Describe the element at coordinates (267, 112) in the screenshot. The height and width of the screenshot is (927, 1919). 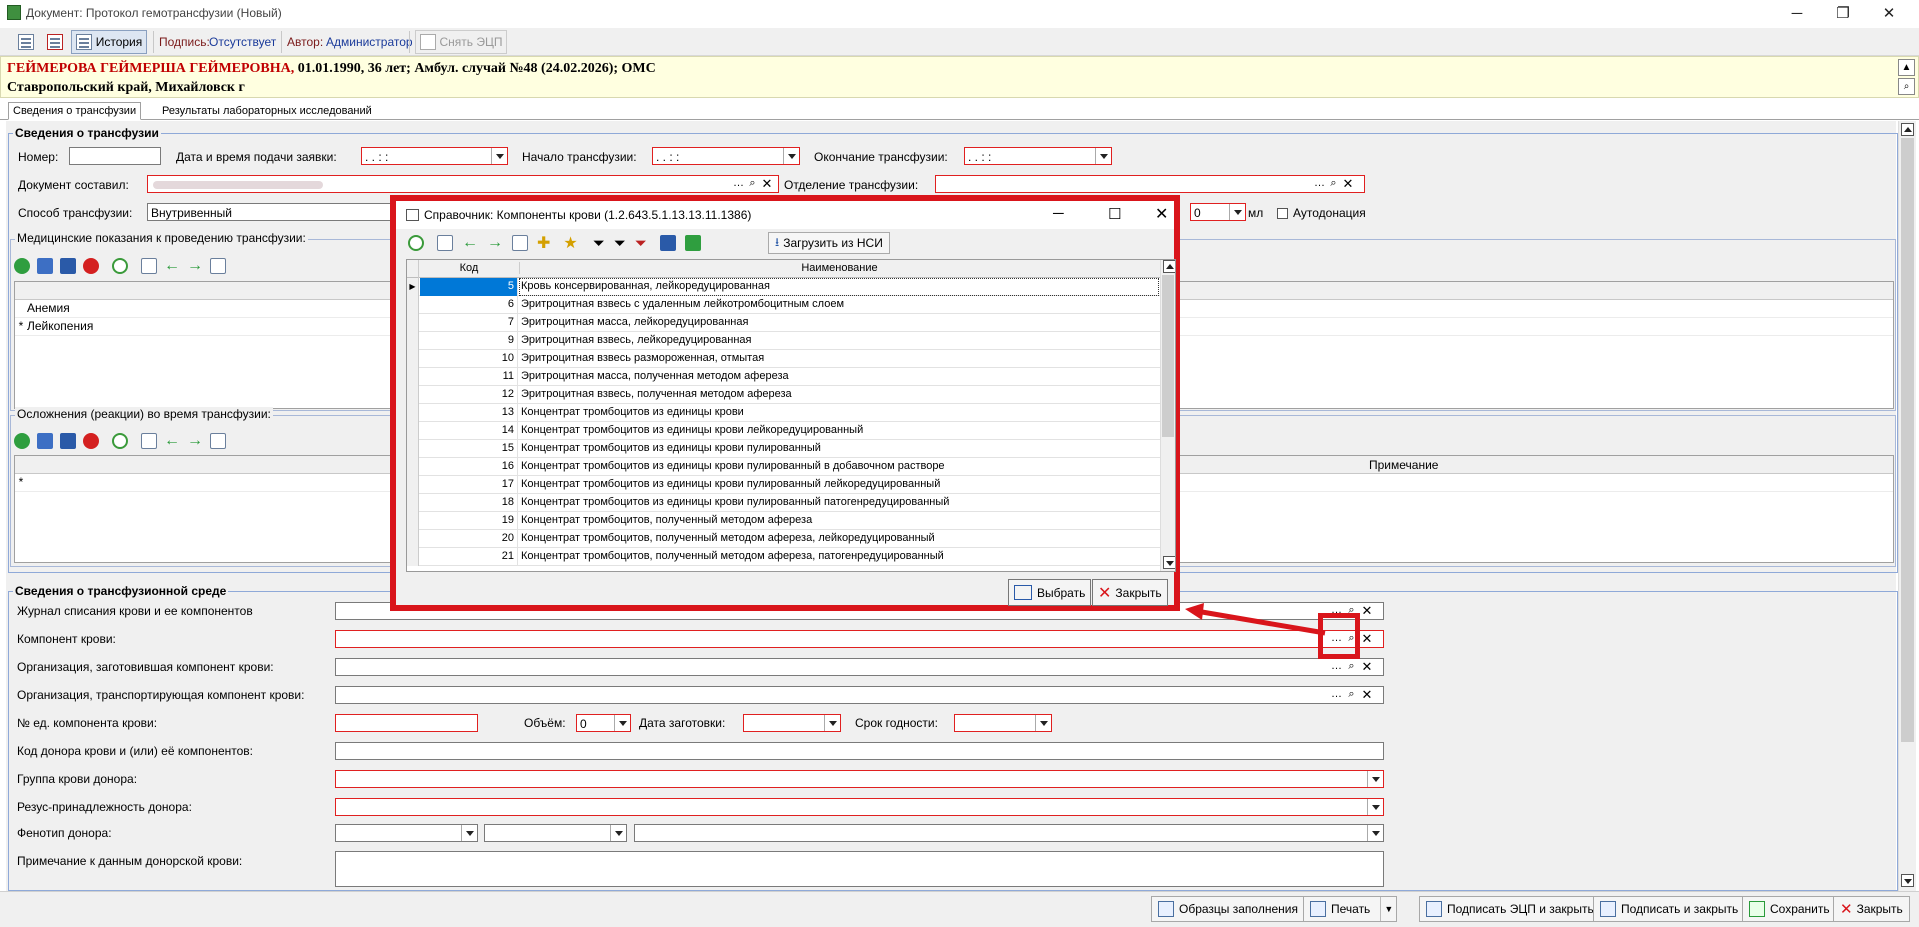
I see `tab-lab-results: Результаты лабораторных исследований` at that location.